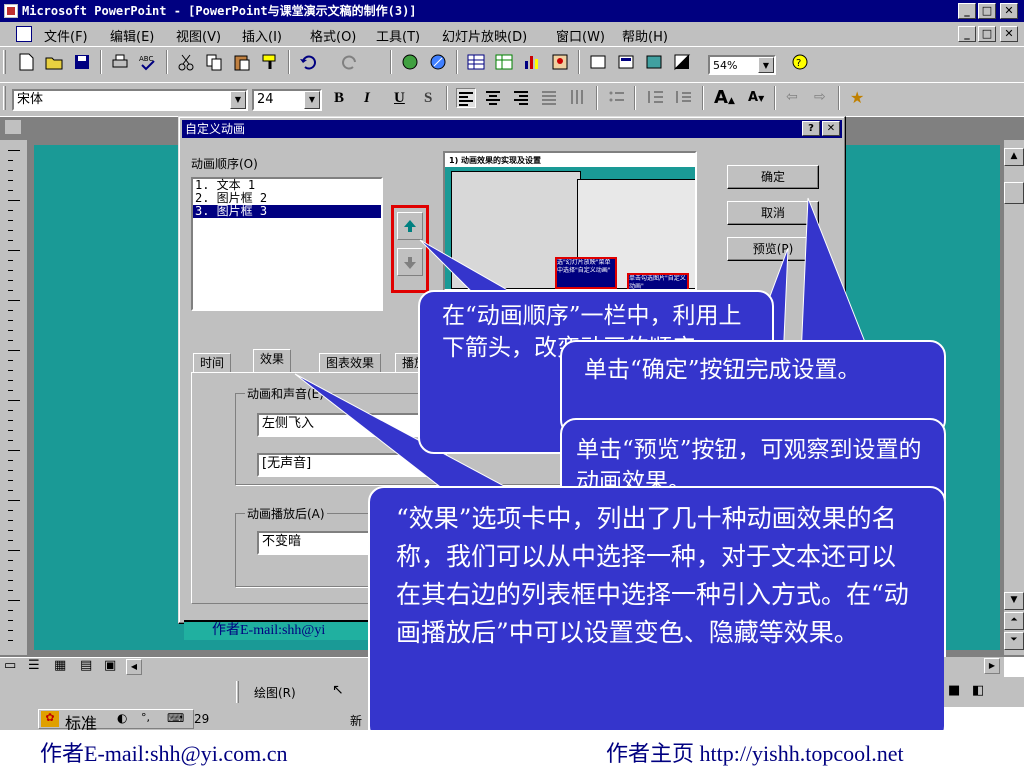  I want to click on drawing-menu: 绘图(R), so click(275, 692).